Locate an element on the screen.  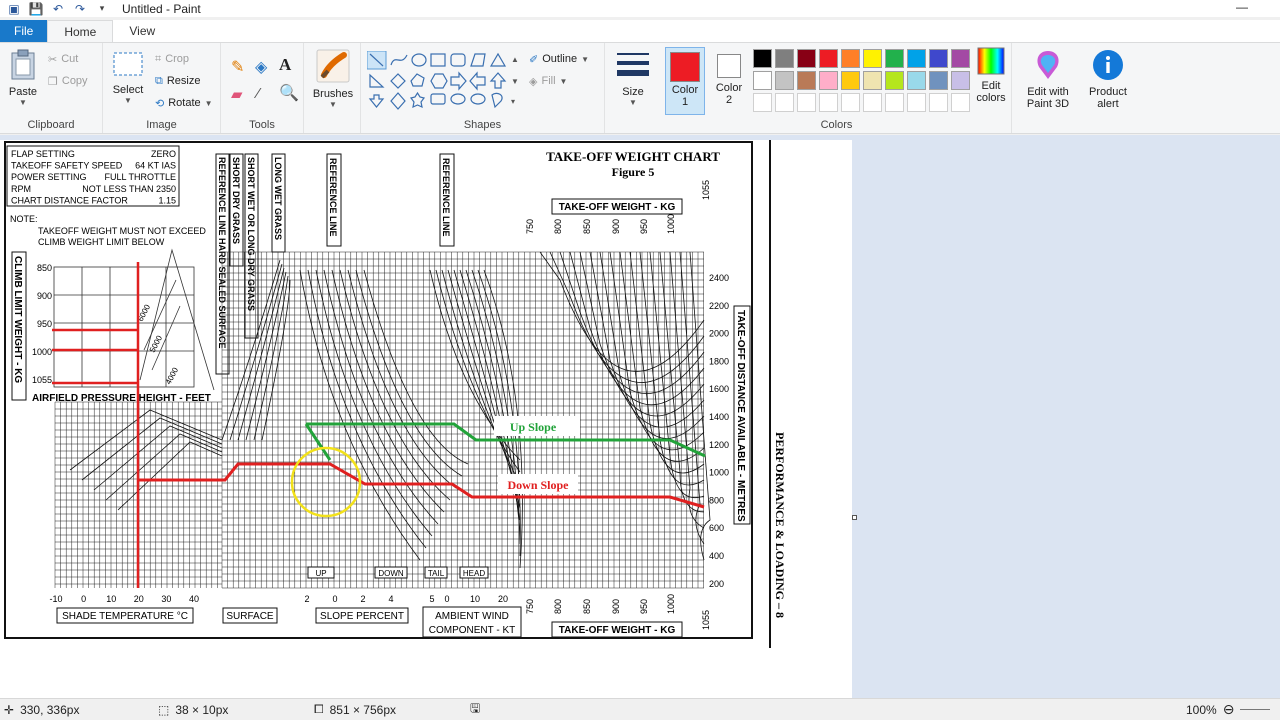
shapes-scroll-down-icon: ▼ is located at coordinates (515, 81).